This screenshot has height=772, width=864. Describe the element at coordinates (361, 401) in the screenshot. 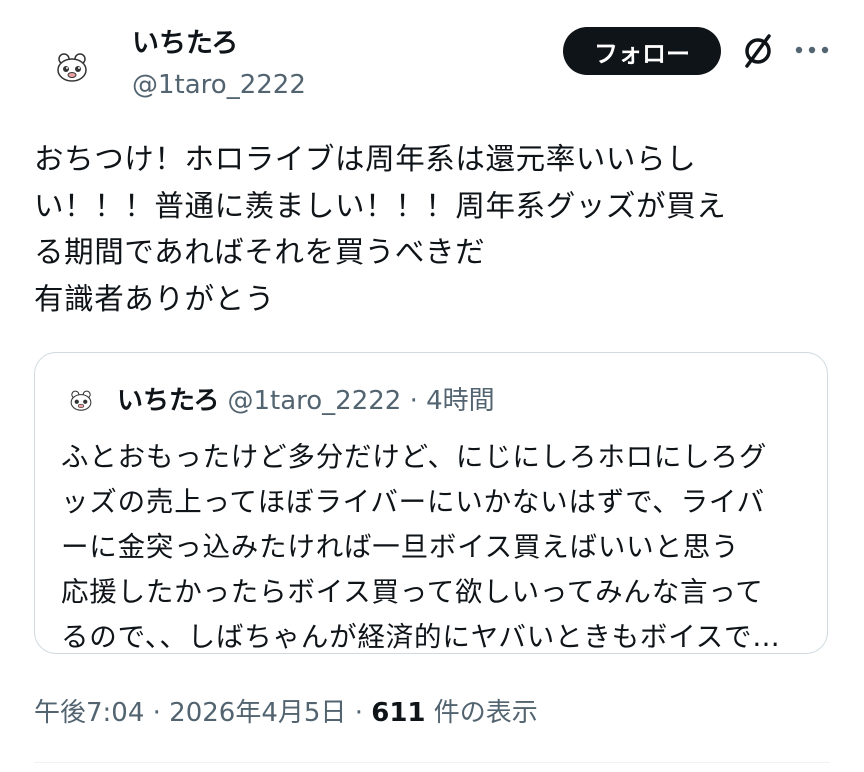

I see `quoted-tweet-meta: @1taro_2222 · 4時間` at that location.